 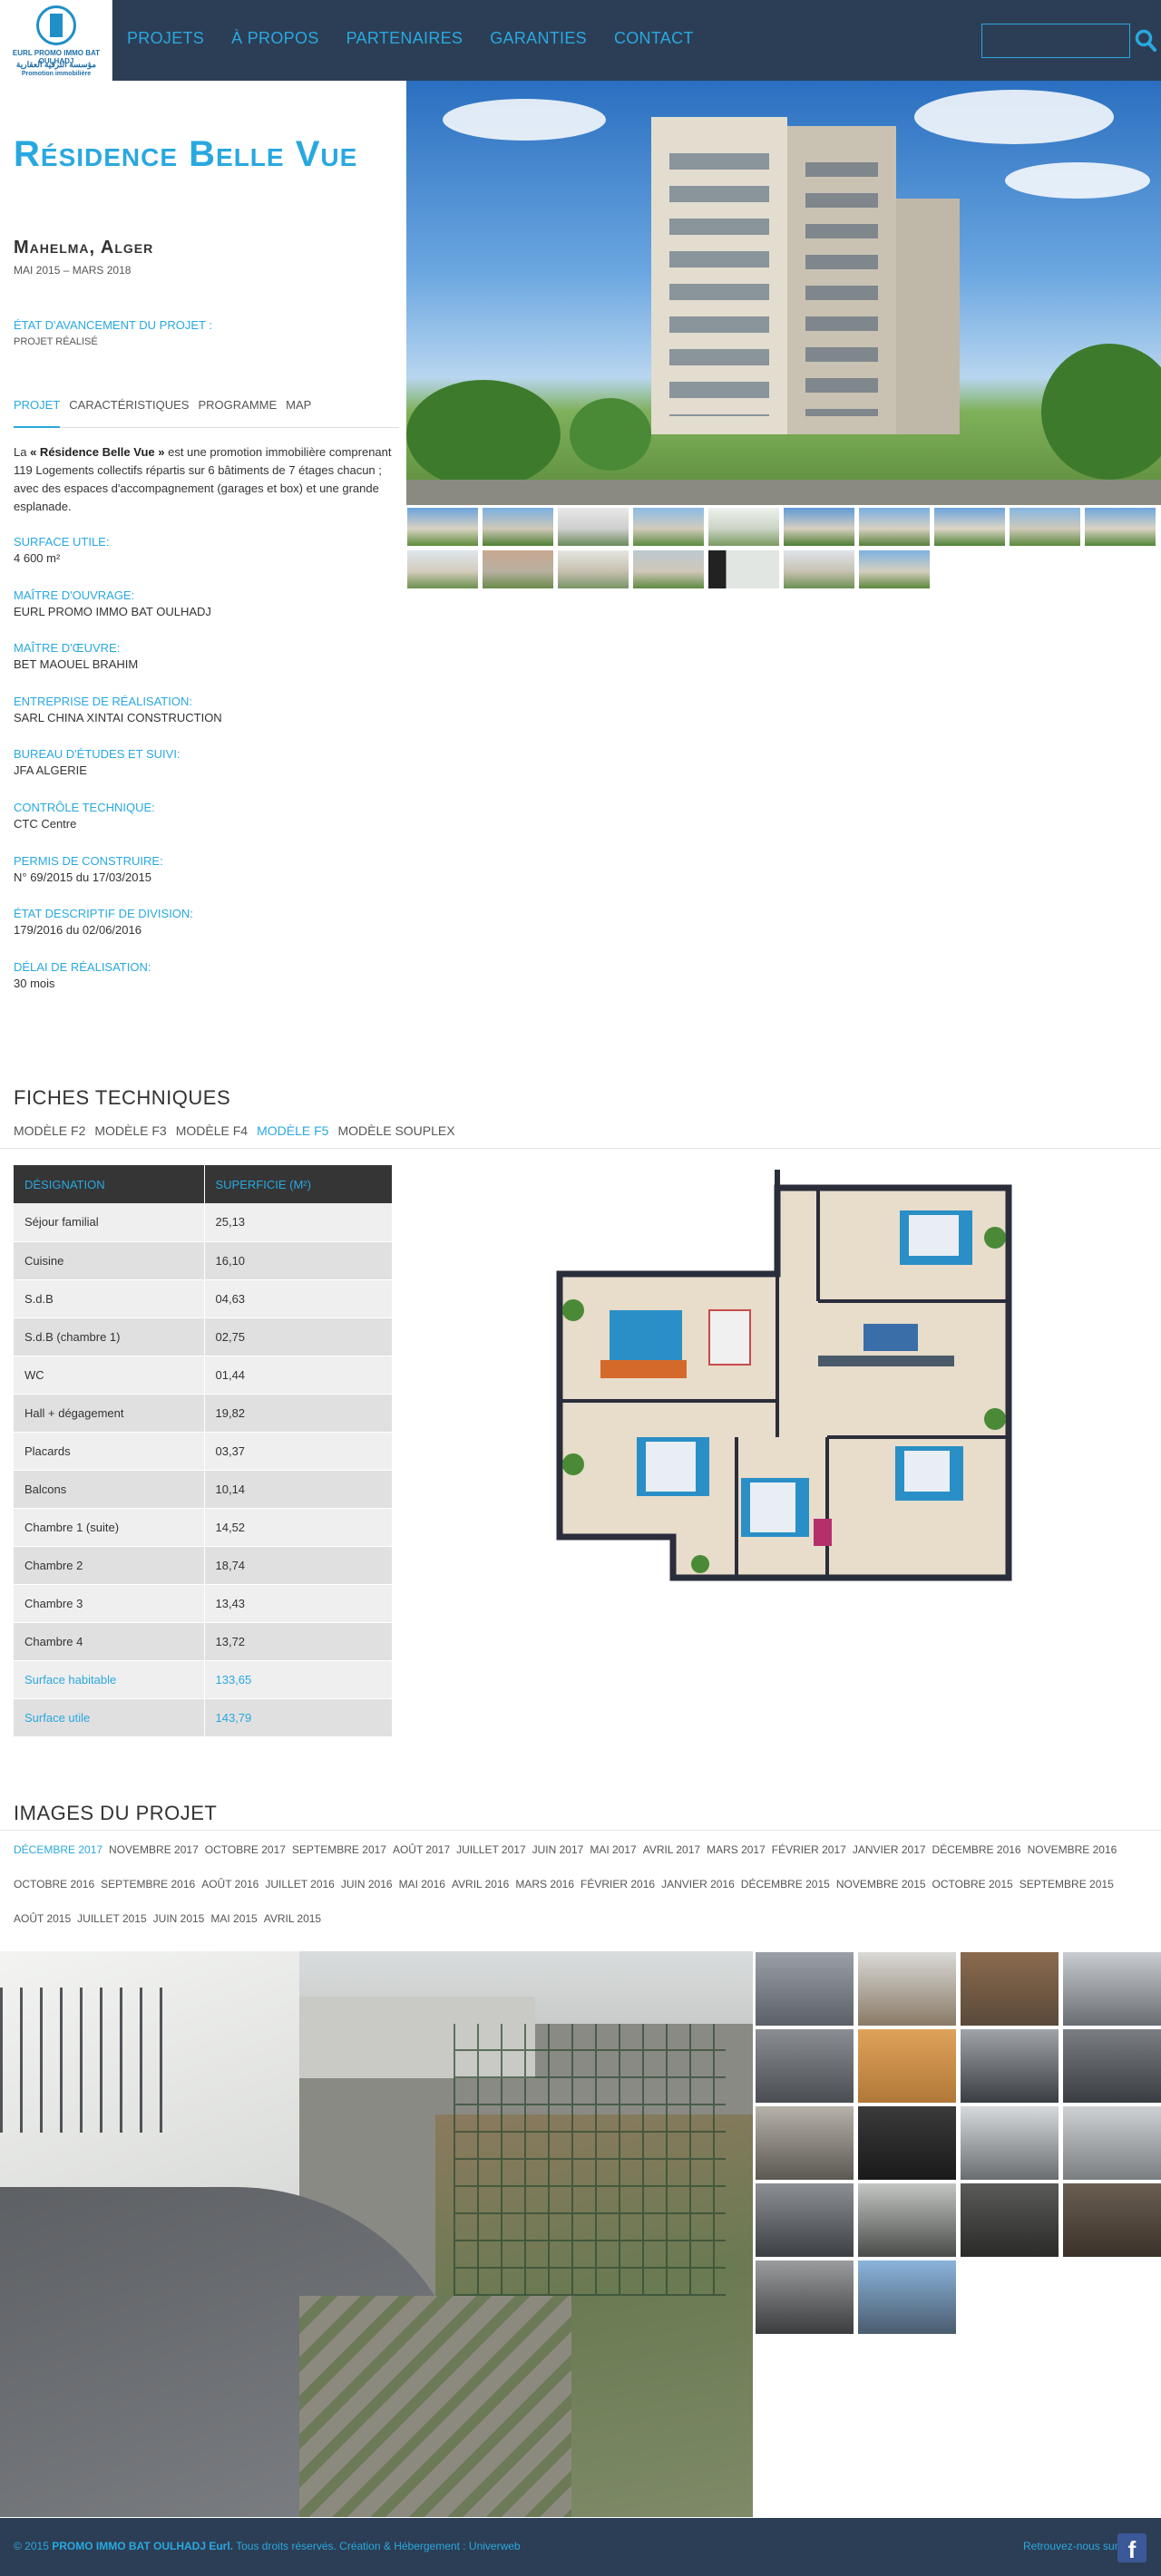 I want to click on month-link: Mai 2015, so click(x=234, y=1919).